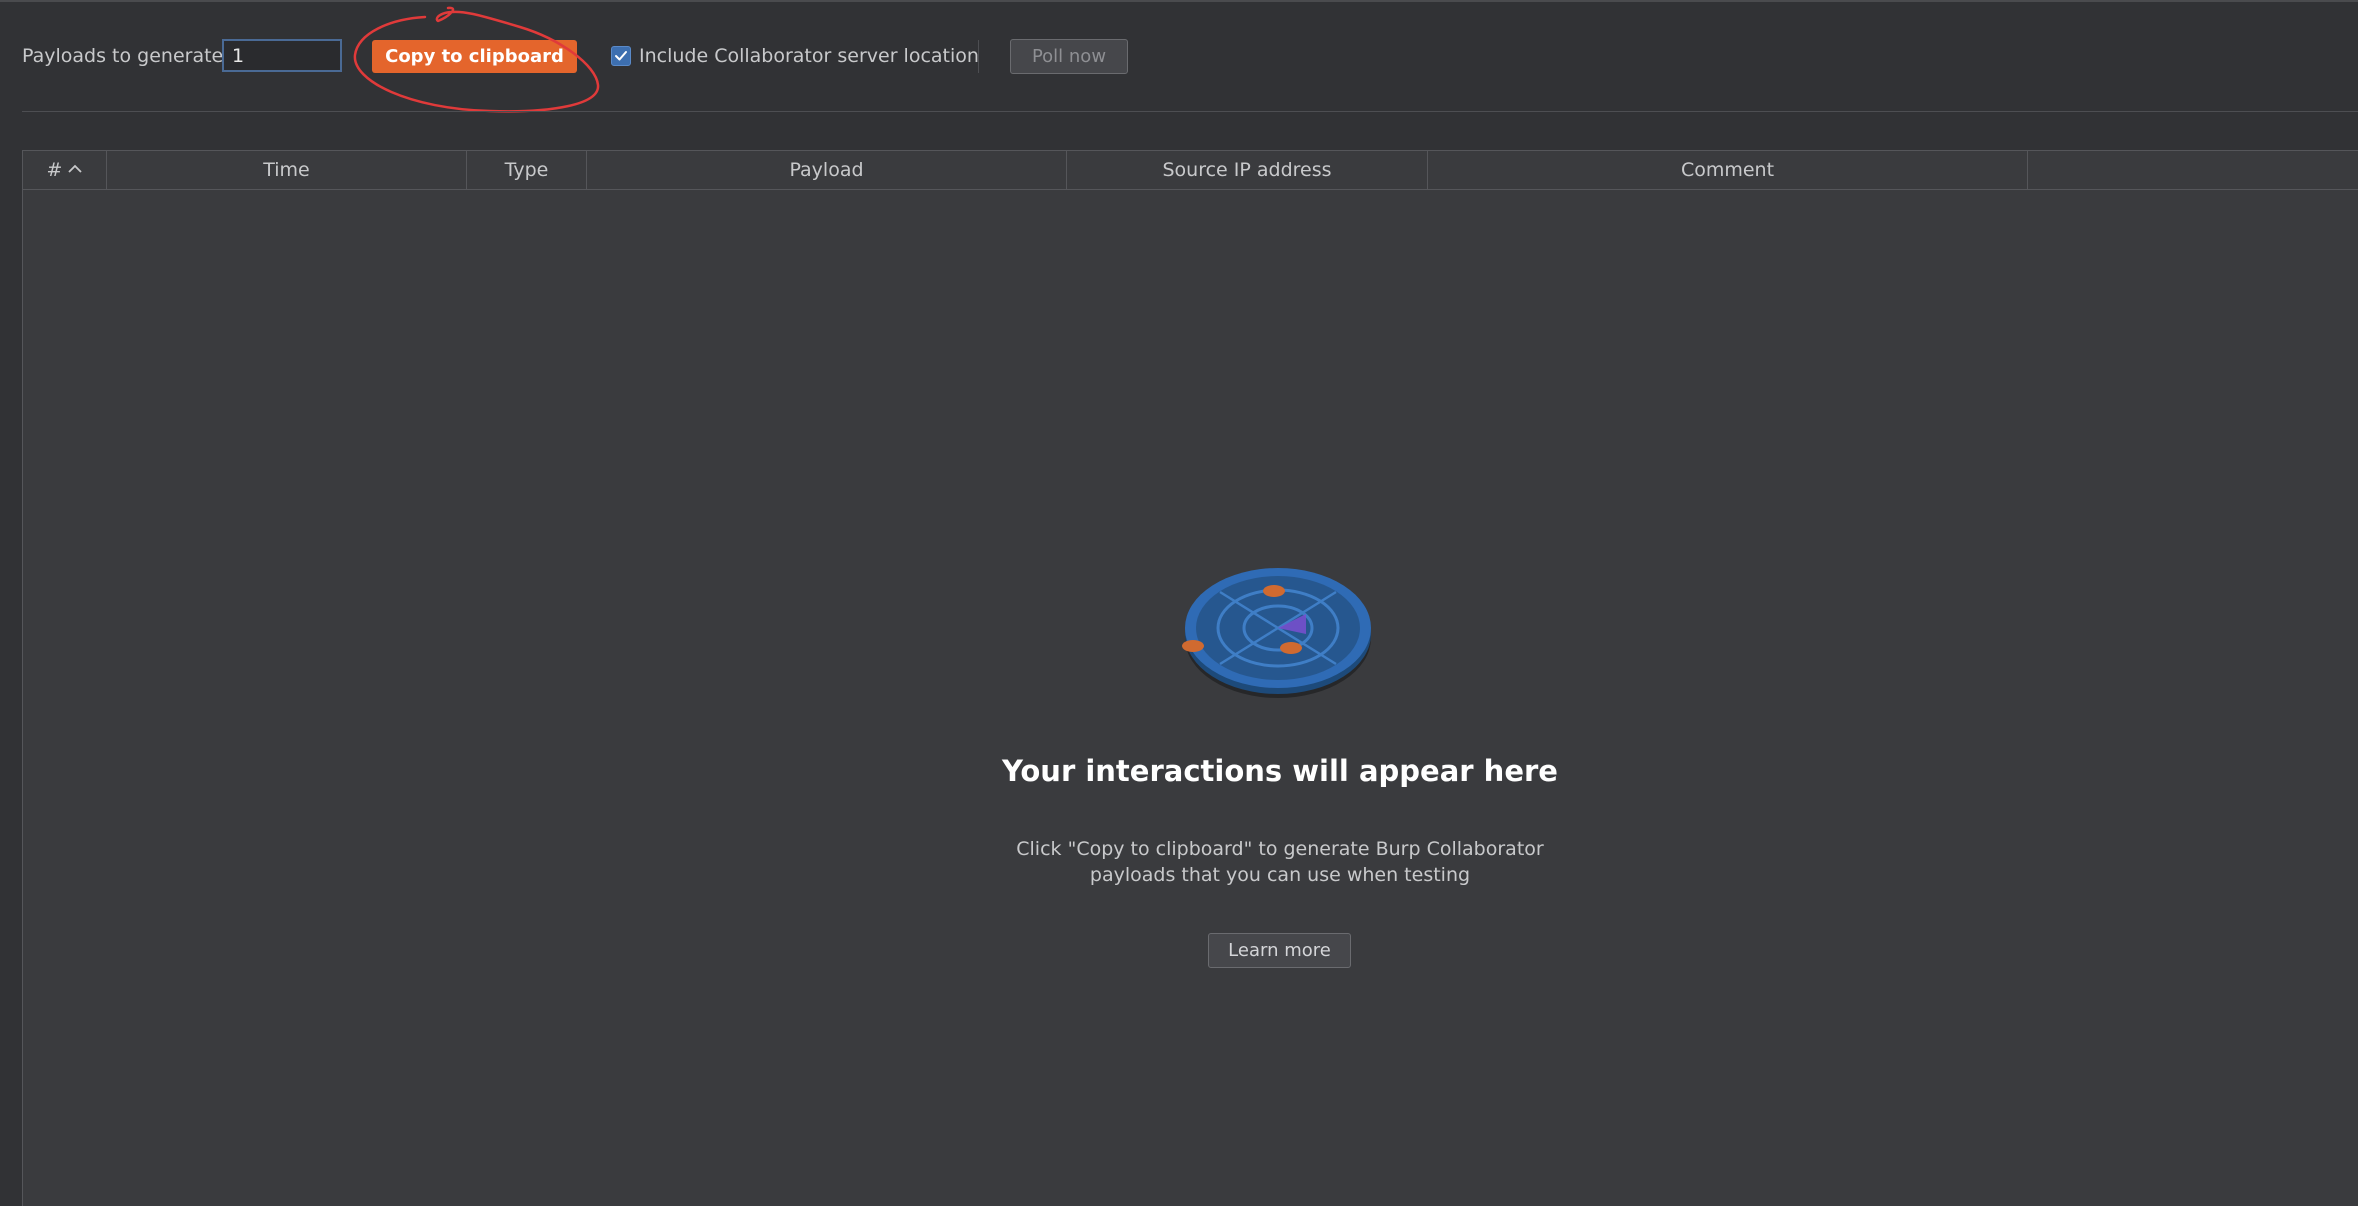 This screenshot has height=1206, width=2358. I want to click on include-location-option: Include Collaborator server location, so click(795, 56).